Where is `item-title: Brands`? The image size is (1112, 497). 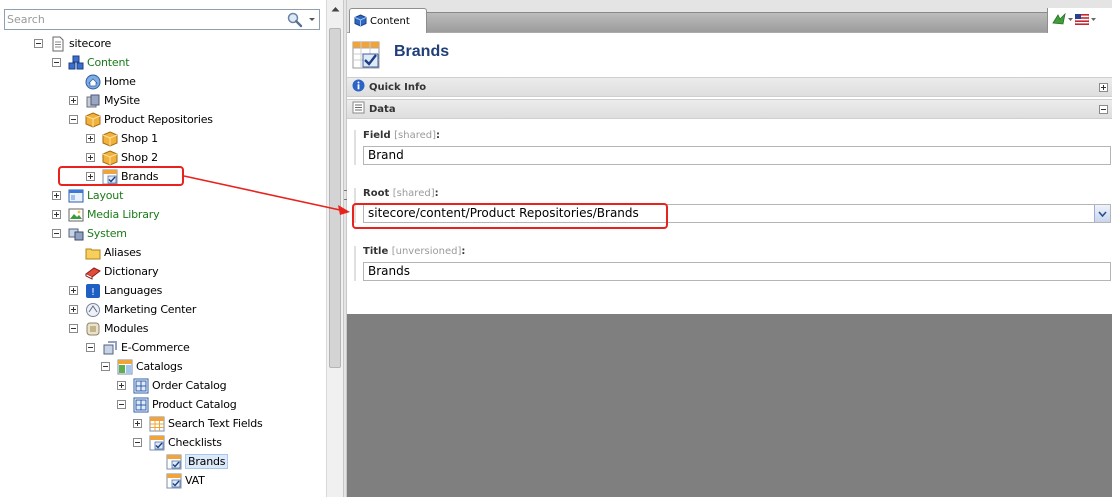
item-title: Brands is located at coordinates (422, 51).